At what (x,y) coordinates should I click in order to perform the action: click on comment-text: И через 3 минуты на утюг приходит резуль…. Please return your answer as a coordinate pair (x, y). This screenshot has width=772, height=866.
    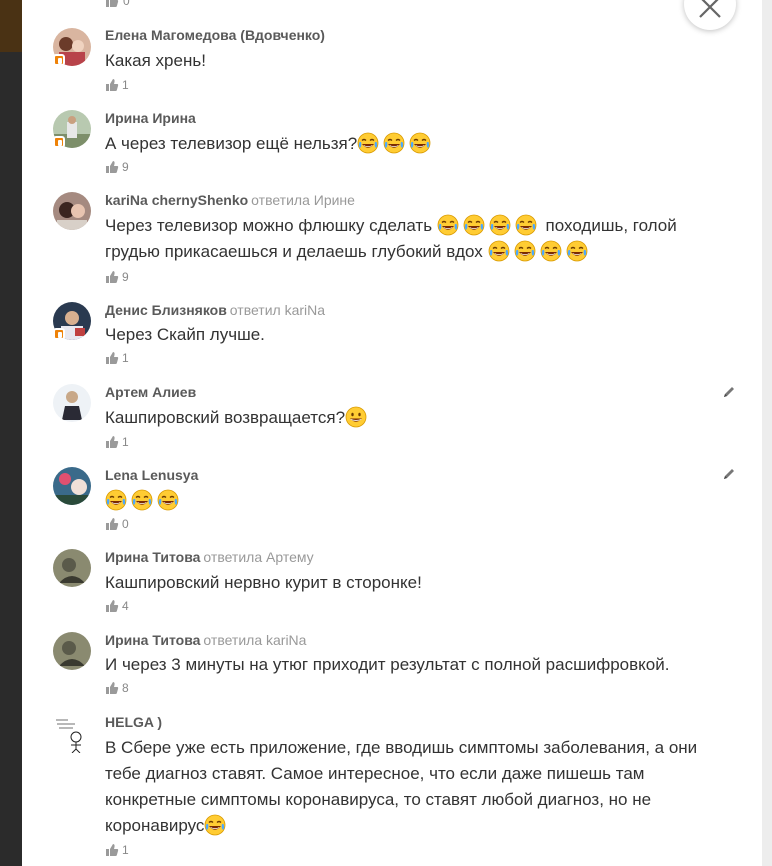
    Looking at the image, I should click on (410, 665).